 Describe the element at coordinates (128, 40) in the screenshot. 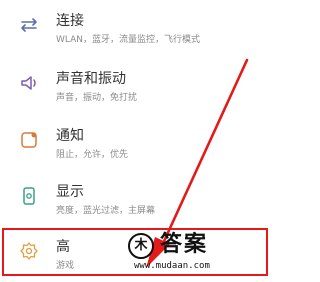

I see `settings-item-subtitle: WLAN，蓝牙，流量监控，飞行模式` at that location.